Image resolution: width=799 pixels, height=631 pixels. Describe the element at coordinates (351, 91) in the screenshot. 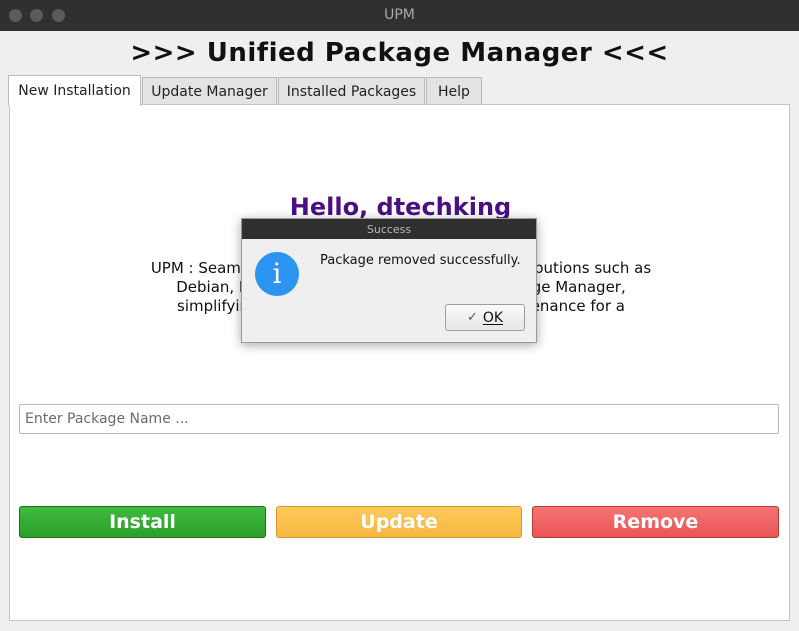

I see `tab-installed-packages: Installed Packages` at that location.